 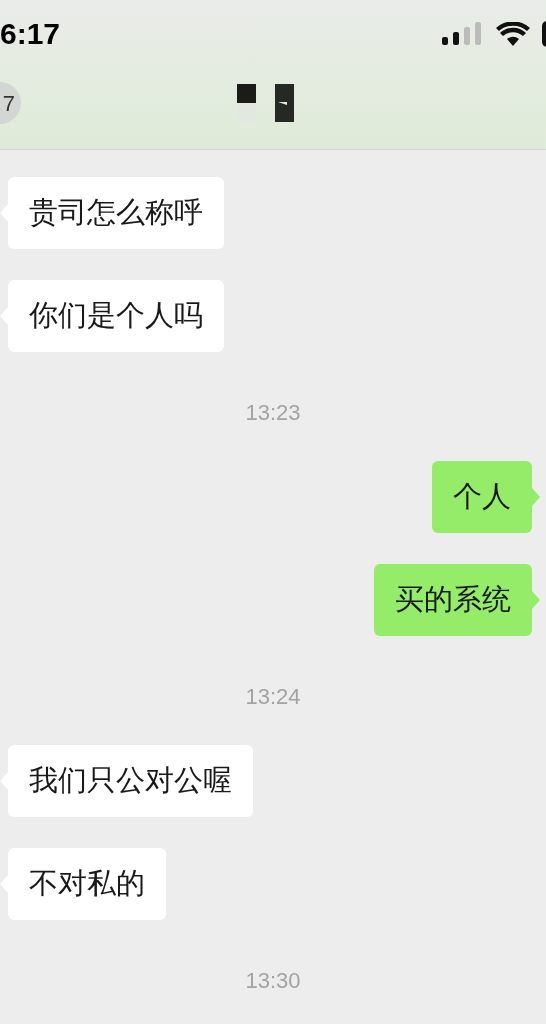 What do you see at coordinates (273, 412) in the screenshot?
I see `timestamp: 13:23` at bounding box center [273, 412].